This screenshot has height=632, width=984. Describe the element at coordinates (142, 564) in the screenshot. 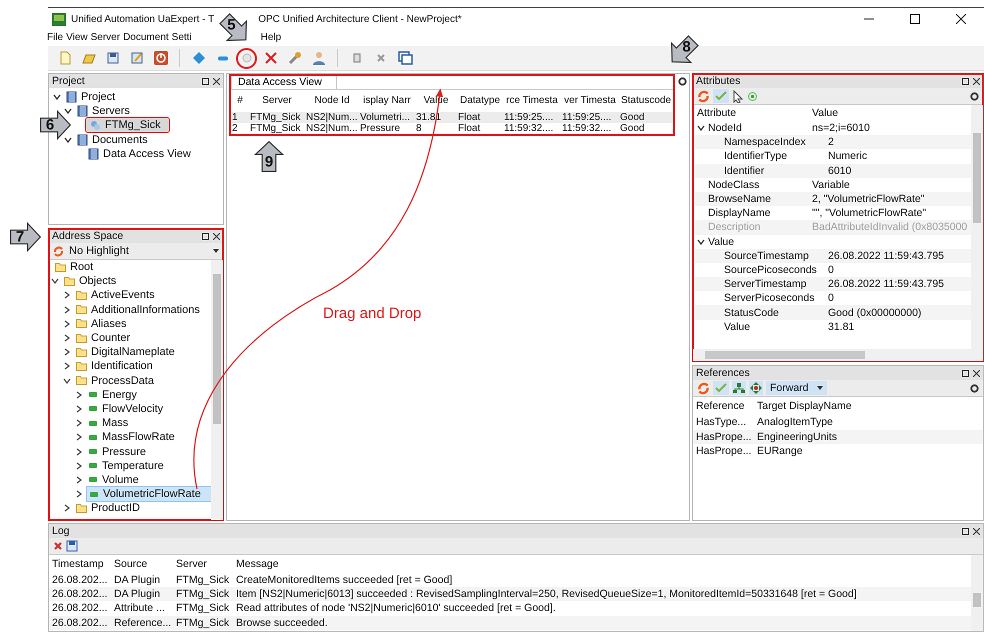

I see `column-header: Source` at that location.